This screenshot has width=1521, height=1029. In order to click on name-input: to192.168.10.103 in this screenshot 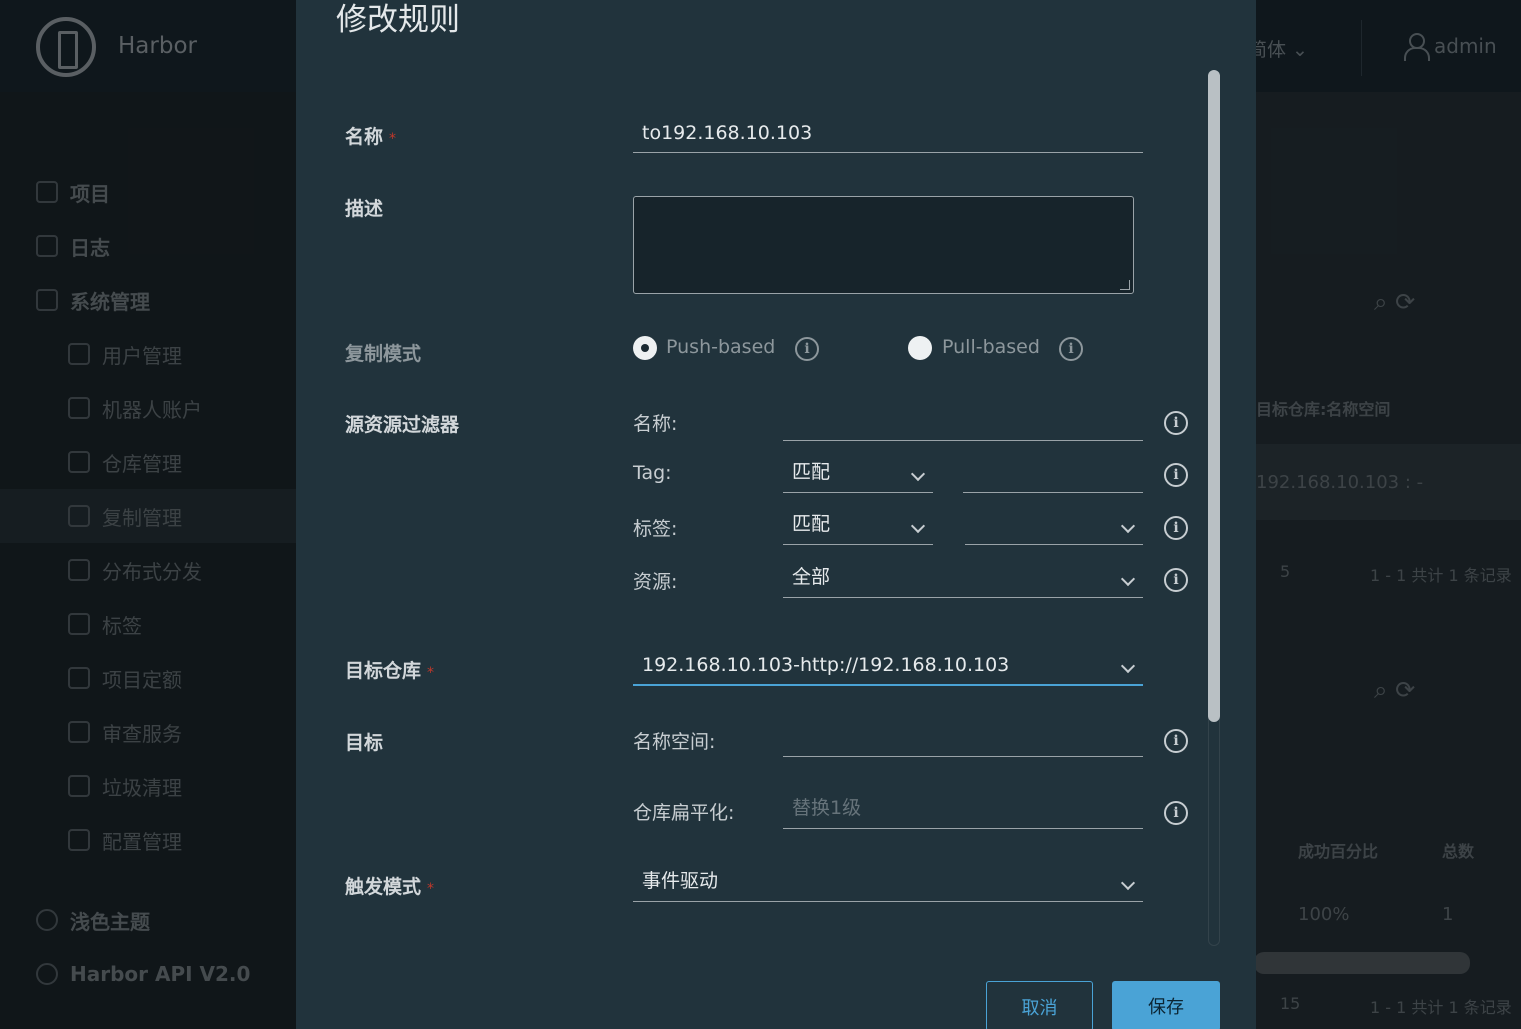, I will do `click(888, 132)`.